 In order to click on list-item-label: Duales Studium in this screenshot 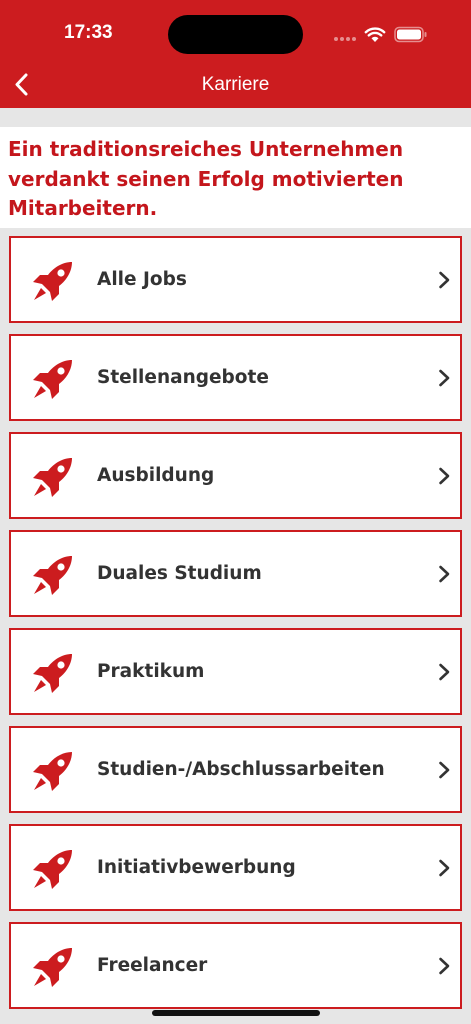, I will do `click(179, 573)`.